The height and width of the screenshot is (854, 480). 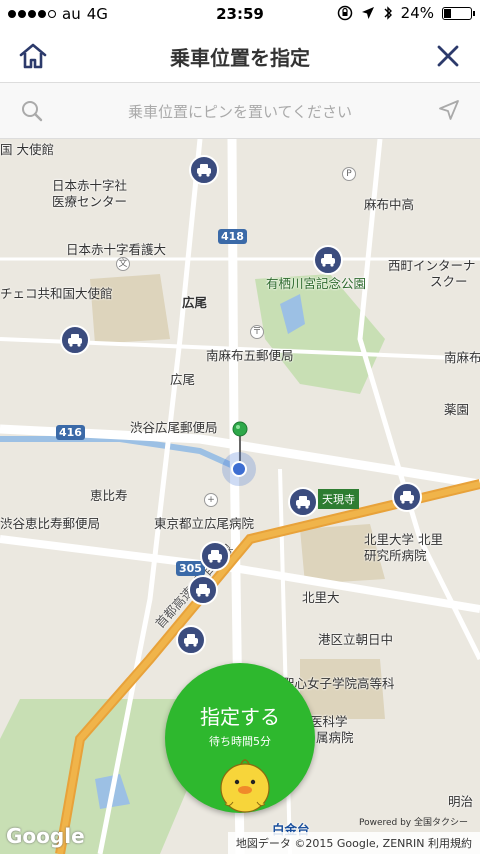 I want to click on close-icon, so click(x=448, y=56).